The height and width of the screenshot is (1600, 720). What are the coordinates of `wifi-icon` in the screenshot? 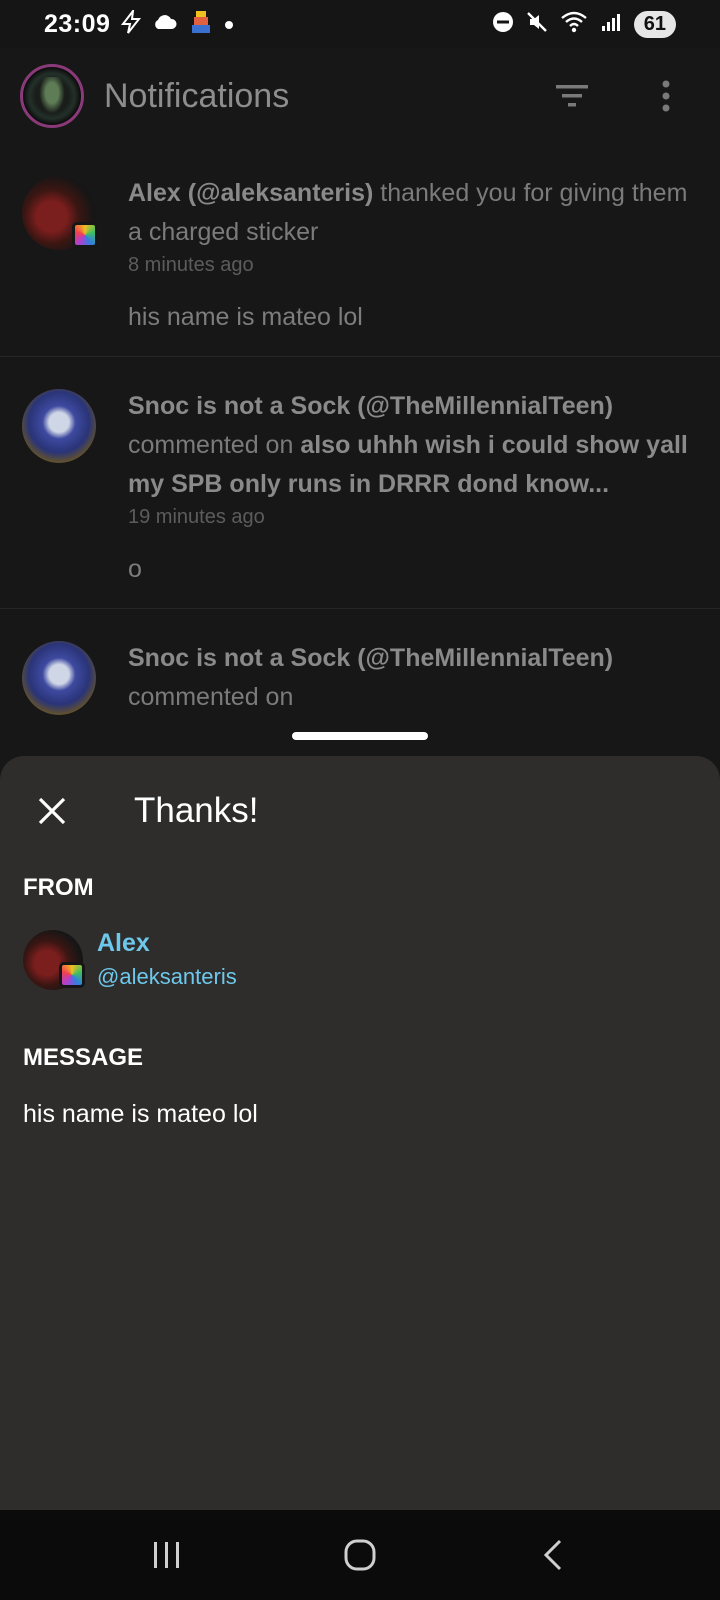 It's located at (574, 24).